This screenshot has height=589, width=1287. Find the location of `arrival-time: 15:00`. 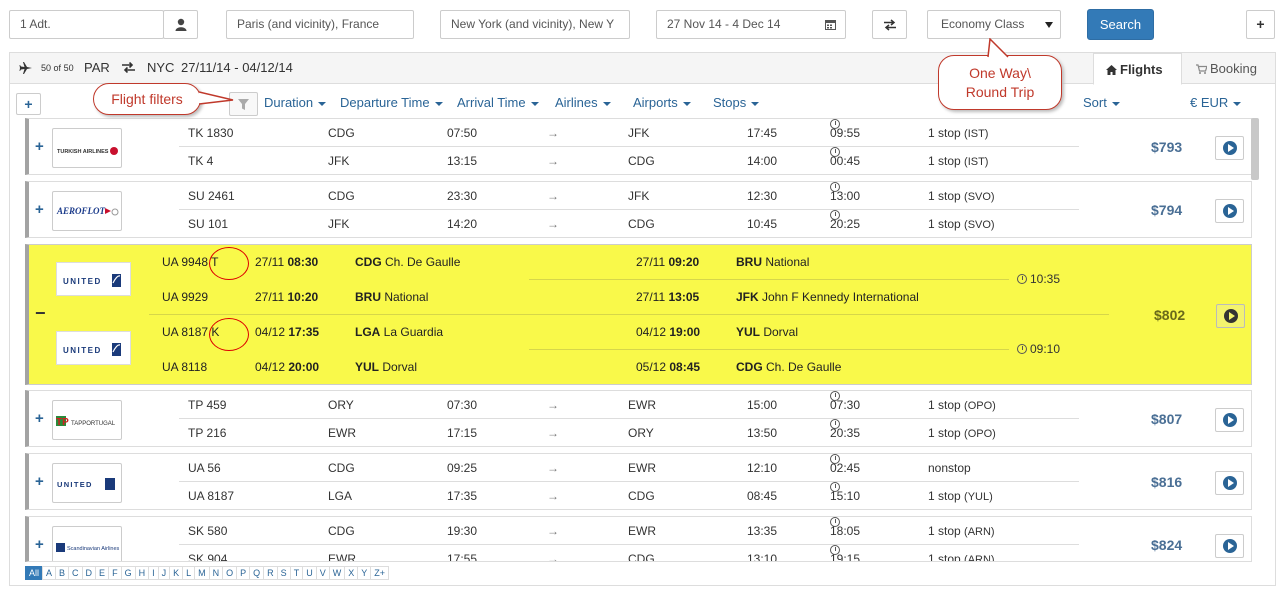

arrival-time: 15:00 is located at coordinates (762, 405).